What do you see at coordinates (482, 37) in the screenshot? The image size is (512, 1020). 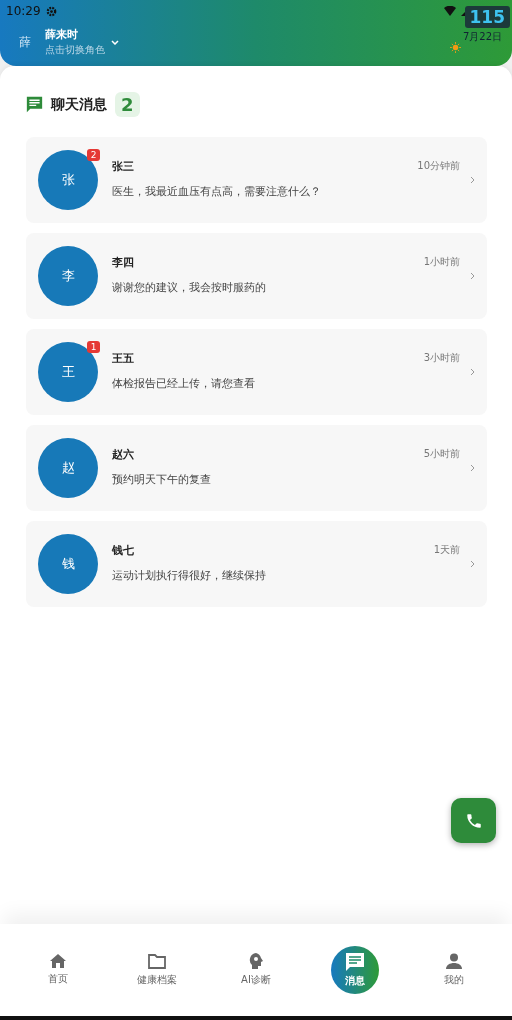 I see `date-label: 7月22日` at bounding box center [482, 37].